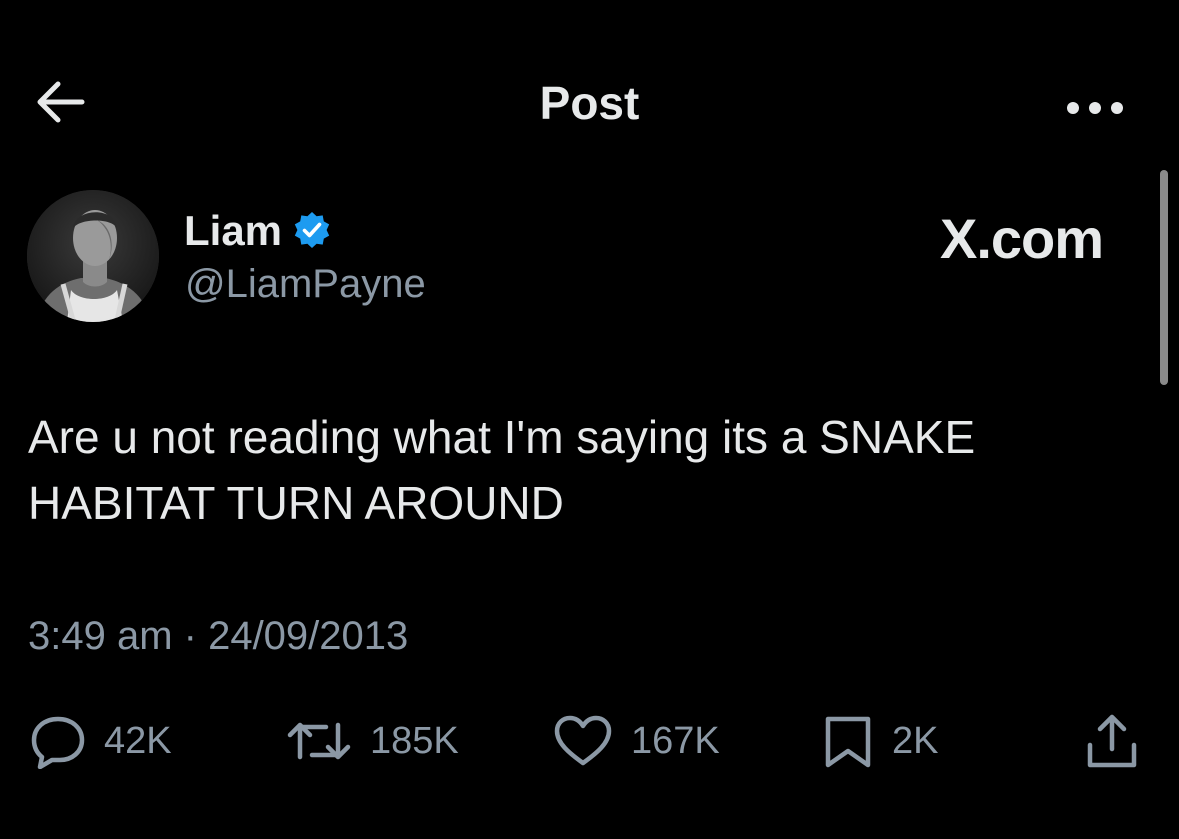 The image size is (1179, 839). What do you see at coordinates (58, 741) in the screenshot?
I see `reply-icon` at bounding box center [58, 741].